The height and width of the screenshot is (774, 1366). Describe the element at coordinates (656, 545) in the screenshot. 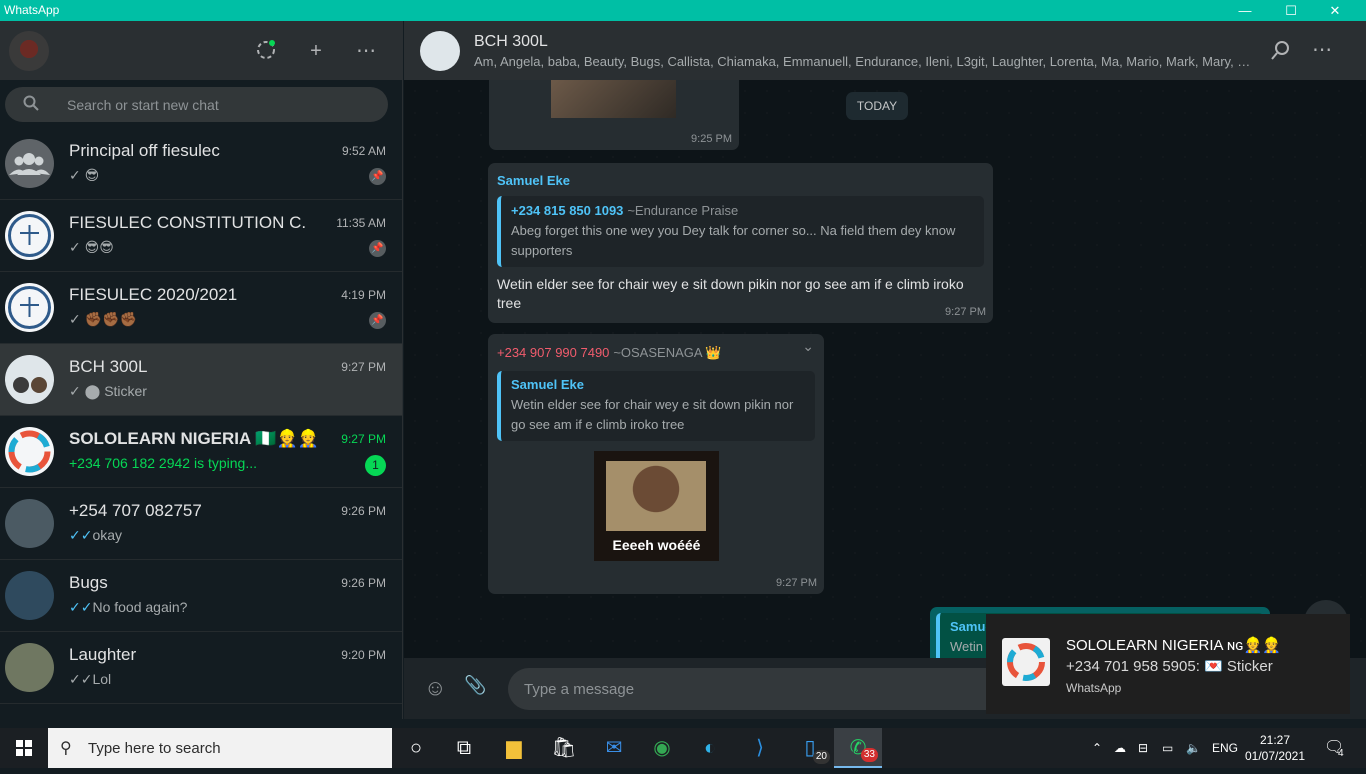

I see `sticker-caption: Eeeeh woééé` at that location.